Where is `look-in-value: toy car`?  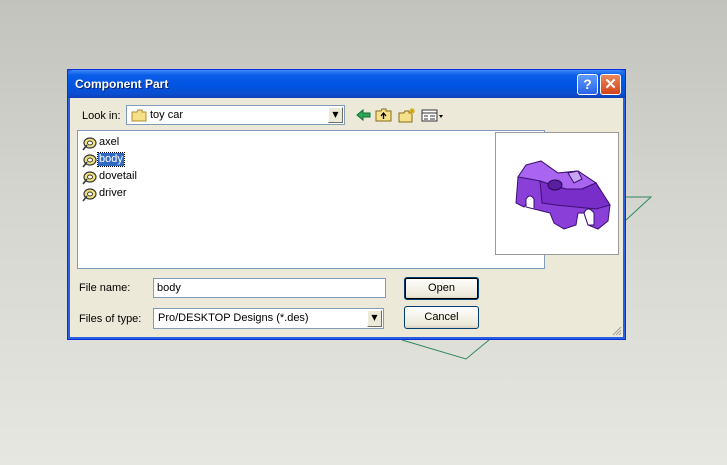 look-in-value: toy car is located at coordinates (167, 115).